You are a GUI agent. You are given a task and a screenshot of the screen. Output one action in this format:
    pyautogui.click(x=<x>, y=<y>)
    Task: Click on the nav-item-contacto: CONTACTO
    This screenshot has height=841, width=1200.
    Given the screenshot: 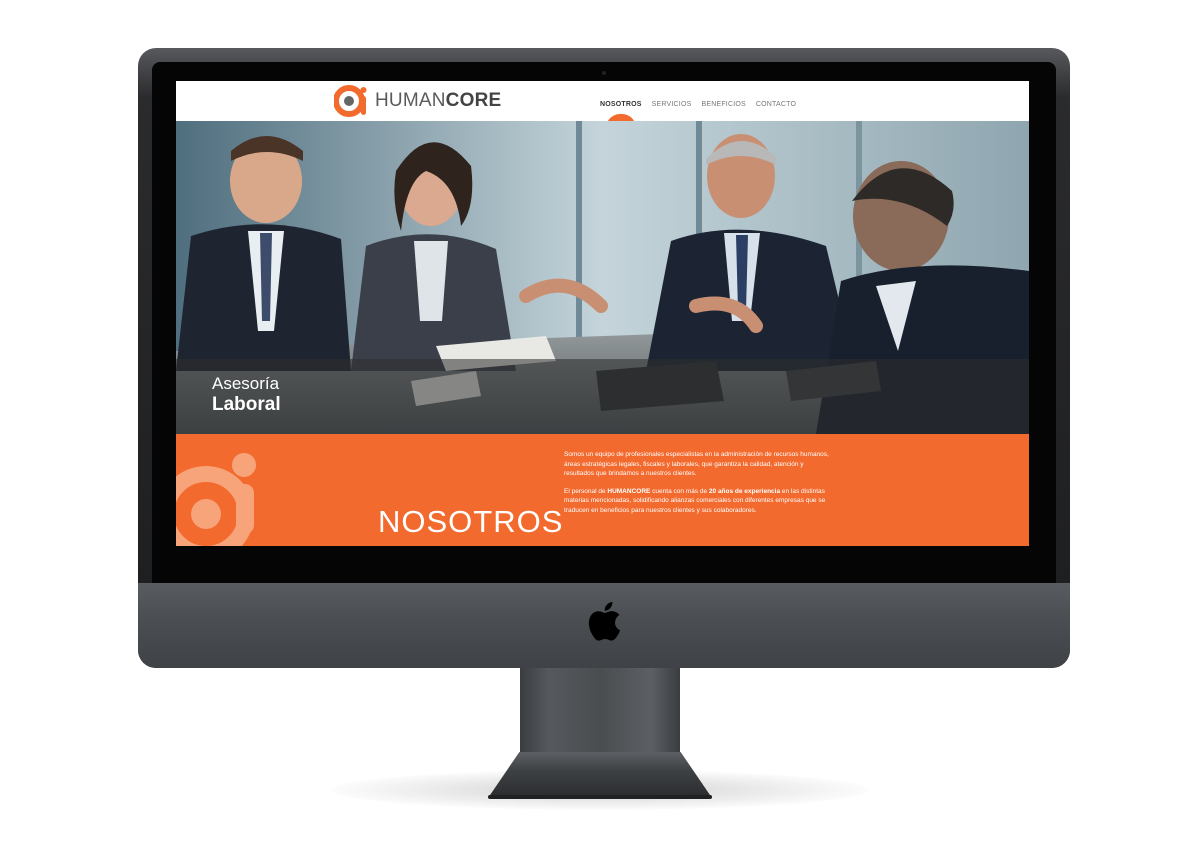 What is the action you would take?
    pyautogui.click(x=776, y=104)
    